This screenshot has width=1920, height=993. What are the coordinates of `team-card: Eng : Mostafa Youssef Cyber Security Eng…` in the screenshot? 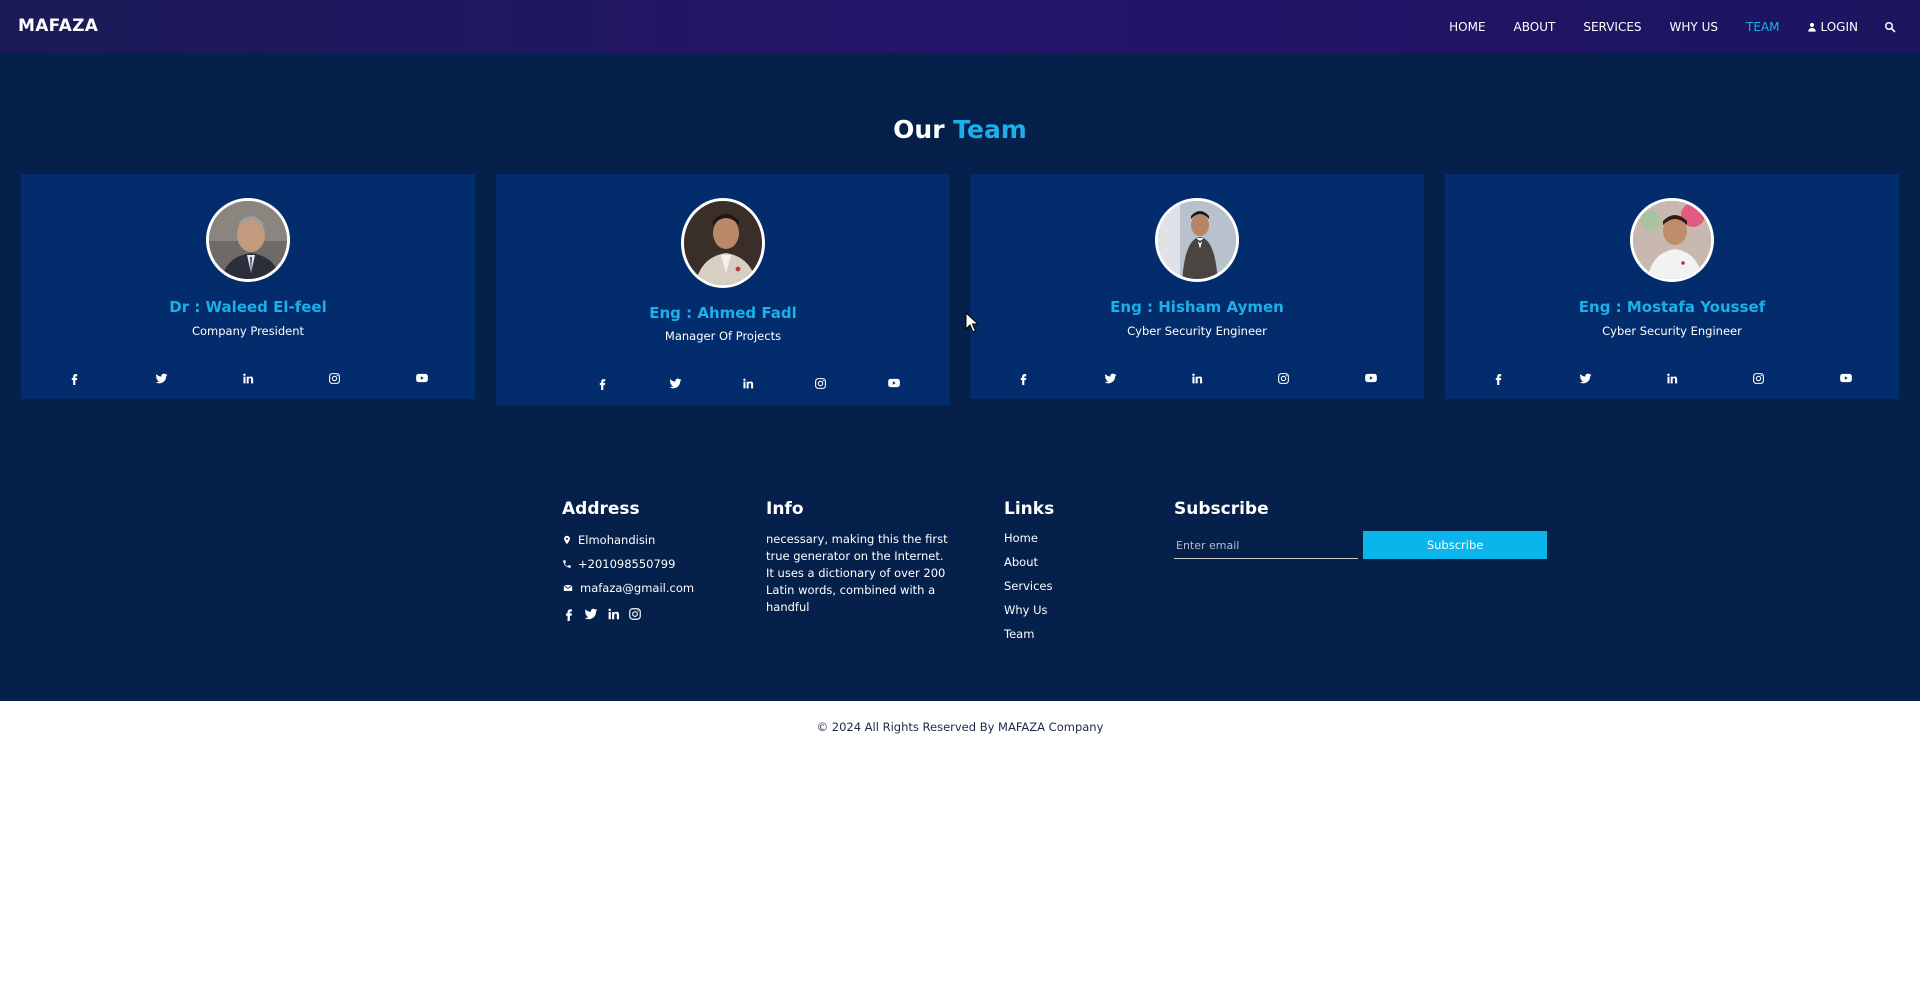 It's located at (1672, 286).